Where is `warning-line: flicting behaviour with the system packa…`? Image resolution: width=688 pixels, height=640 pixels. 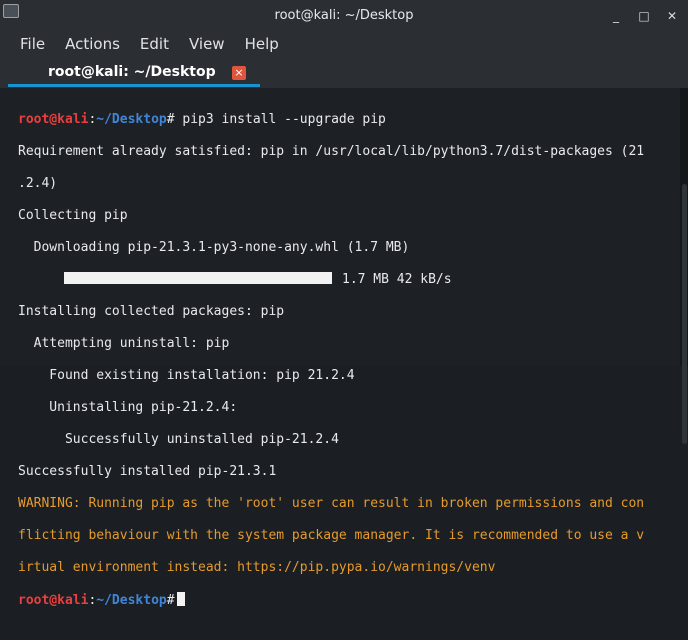 warning-line: flicting behaviour with the system packa… is located at coordinates (331, 535).